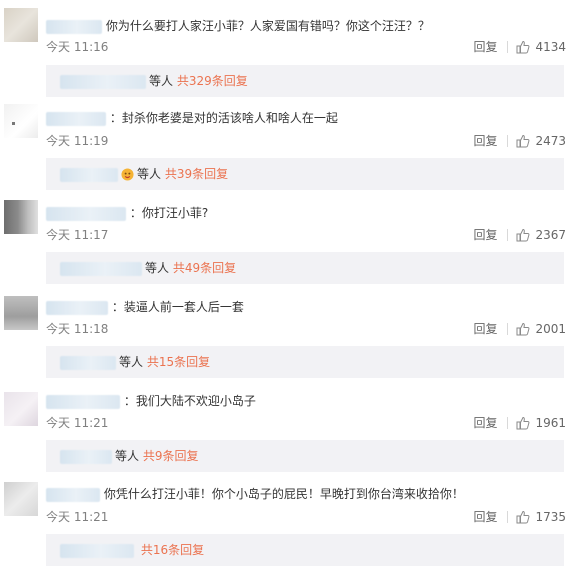  I want to click on like-button: 2367, so click(541, 235).